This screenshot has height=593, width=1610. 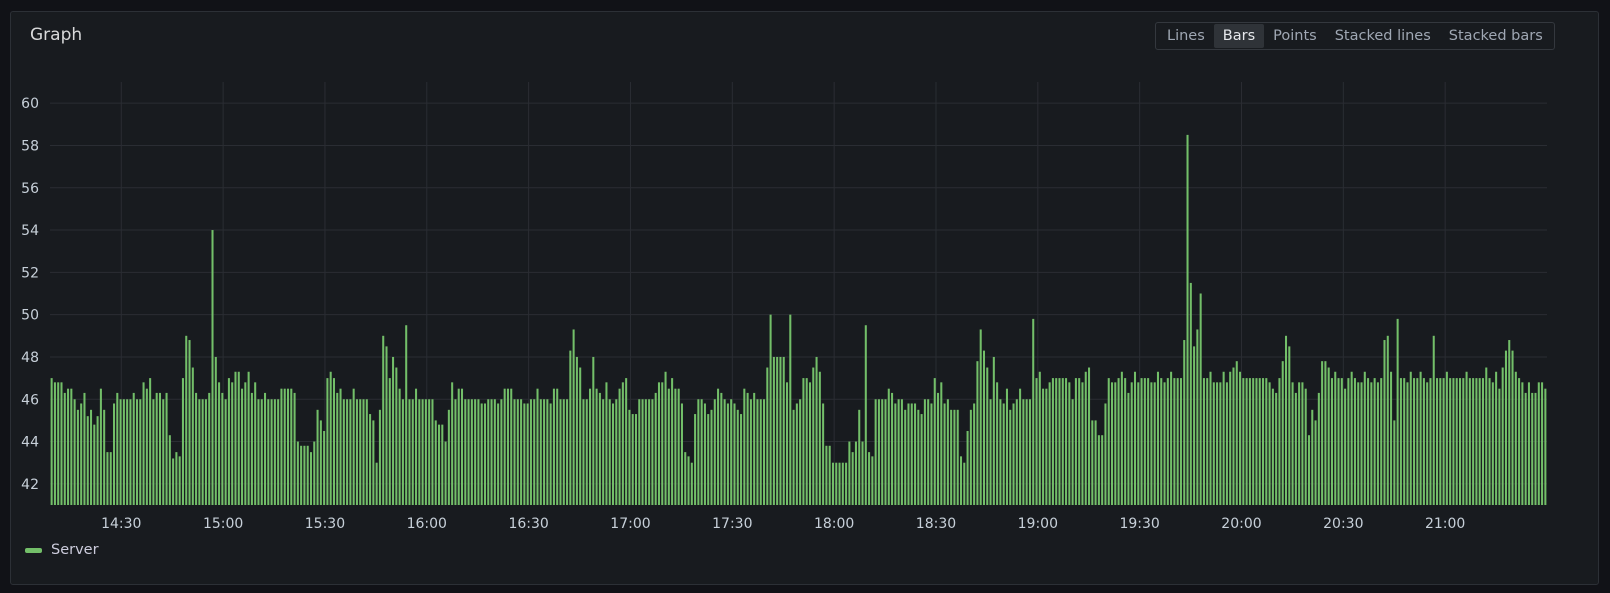 What do you see at coordinates (30, 231) in the screenshot?
I see `y-tick-label: 54` at bounding box center [30, 231].